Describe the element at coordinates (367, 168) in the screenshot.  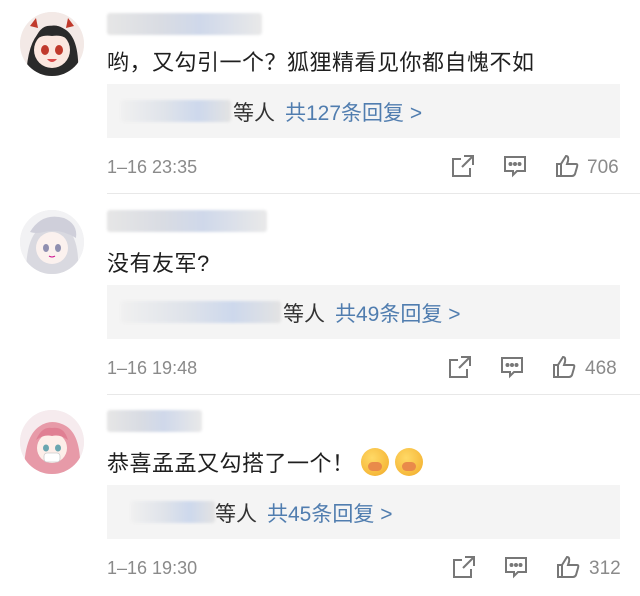
I see `comment-meta: 1–16 23:35 706` at that location.